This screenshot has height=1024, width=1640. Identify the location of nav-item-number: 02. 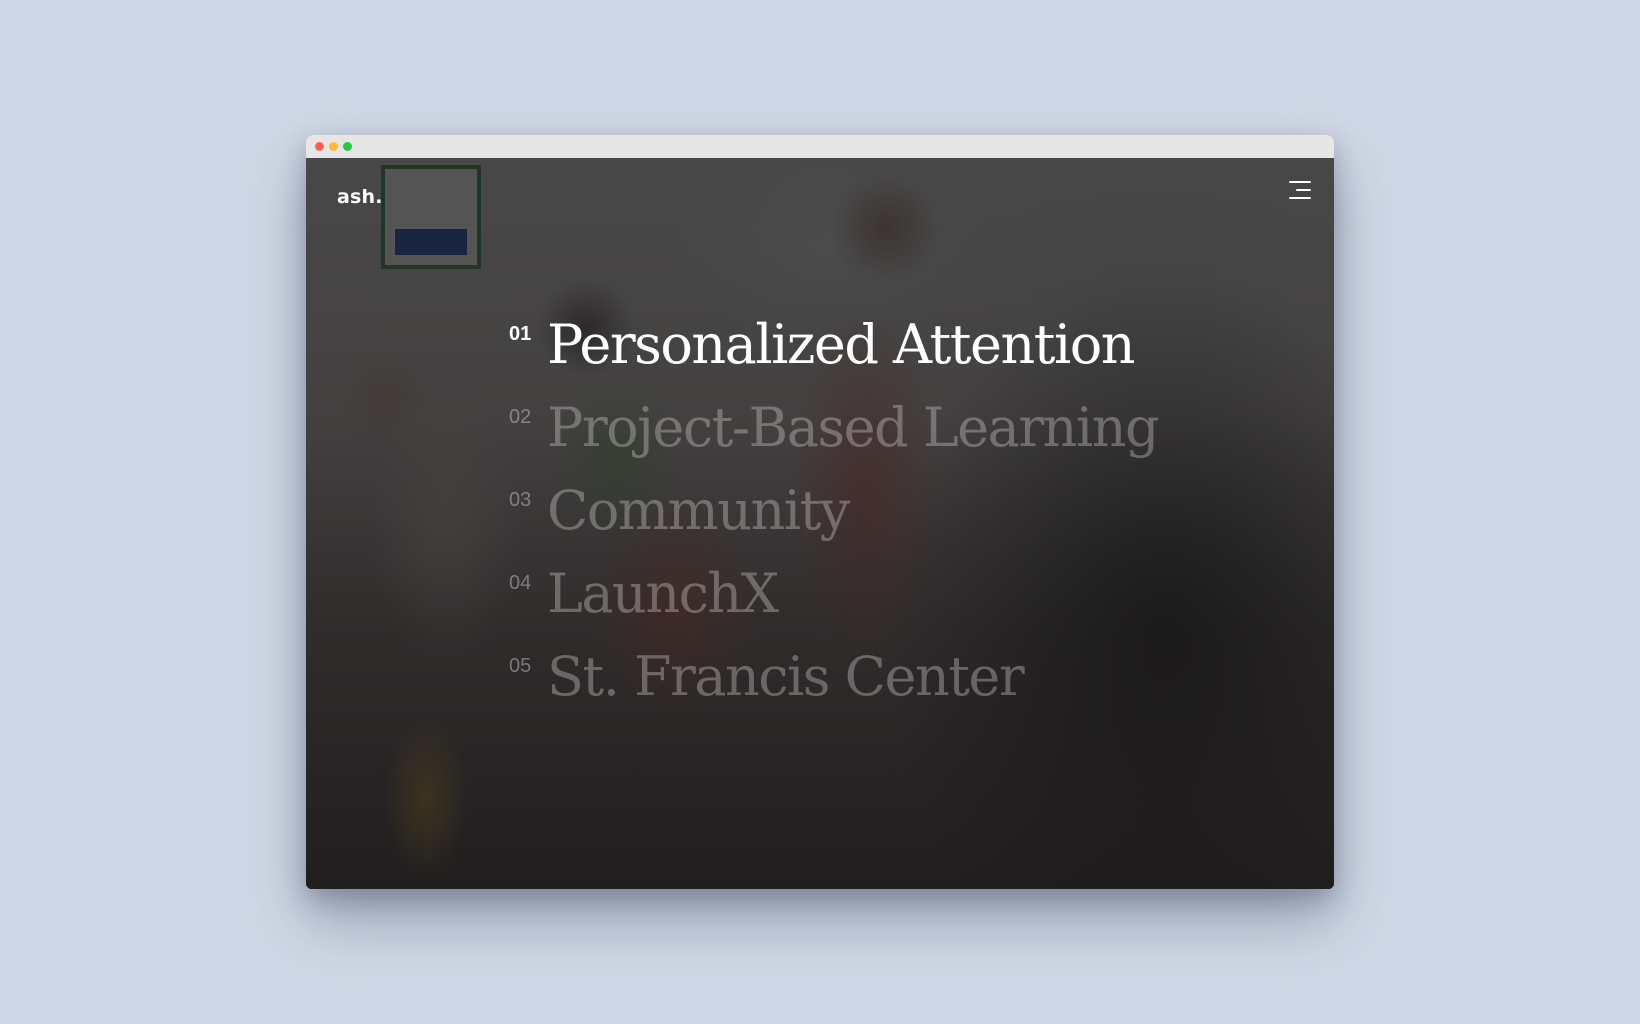
(520, 417).